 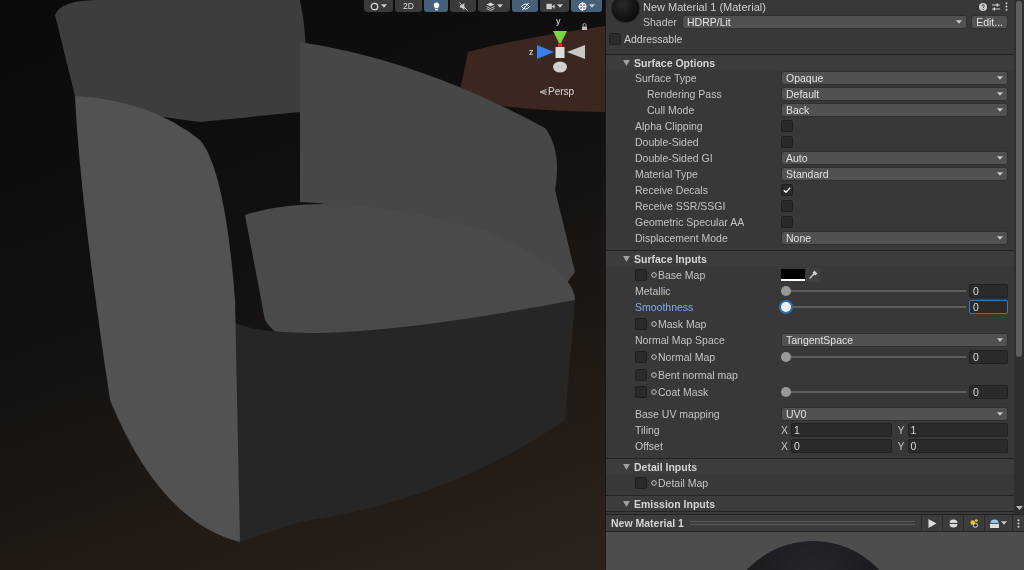 What do you see at coordinates (649, 446) in the screenshot?
I see `property-label: Offset` at bounding box center [649, 446].